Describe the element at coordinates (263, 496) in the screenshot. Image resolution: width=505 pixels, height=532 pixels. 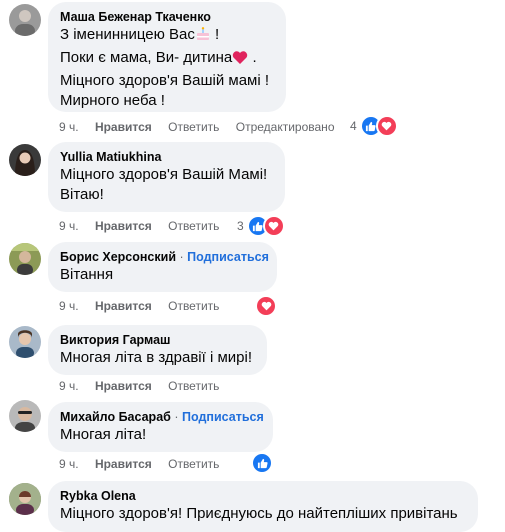
I see `comment-author: Rybka Olena` at that location.